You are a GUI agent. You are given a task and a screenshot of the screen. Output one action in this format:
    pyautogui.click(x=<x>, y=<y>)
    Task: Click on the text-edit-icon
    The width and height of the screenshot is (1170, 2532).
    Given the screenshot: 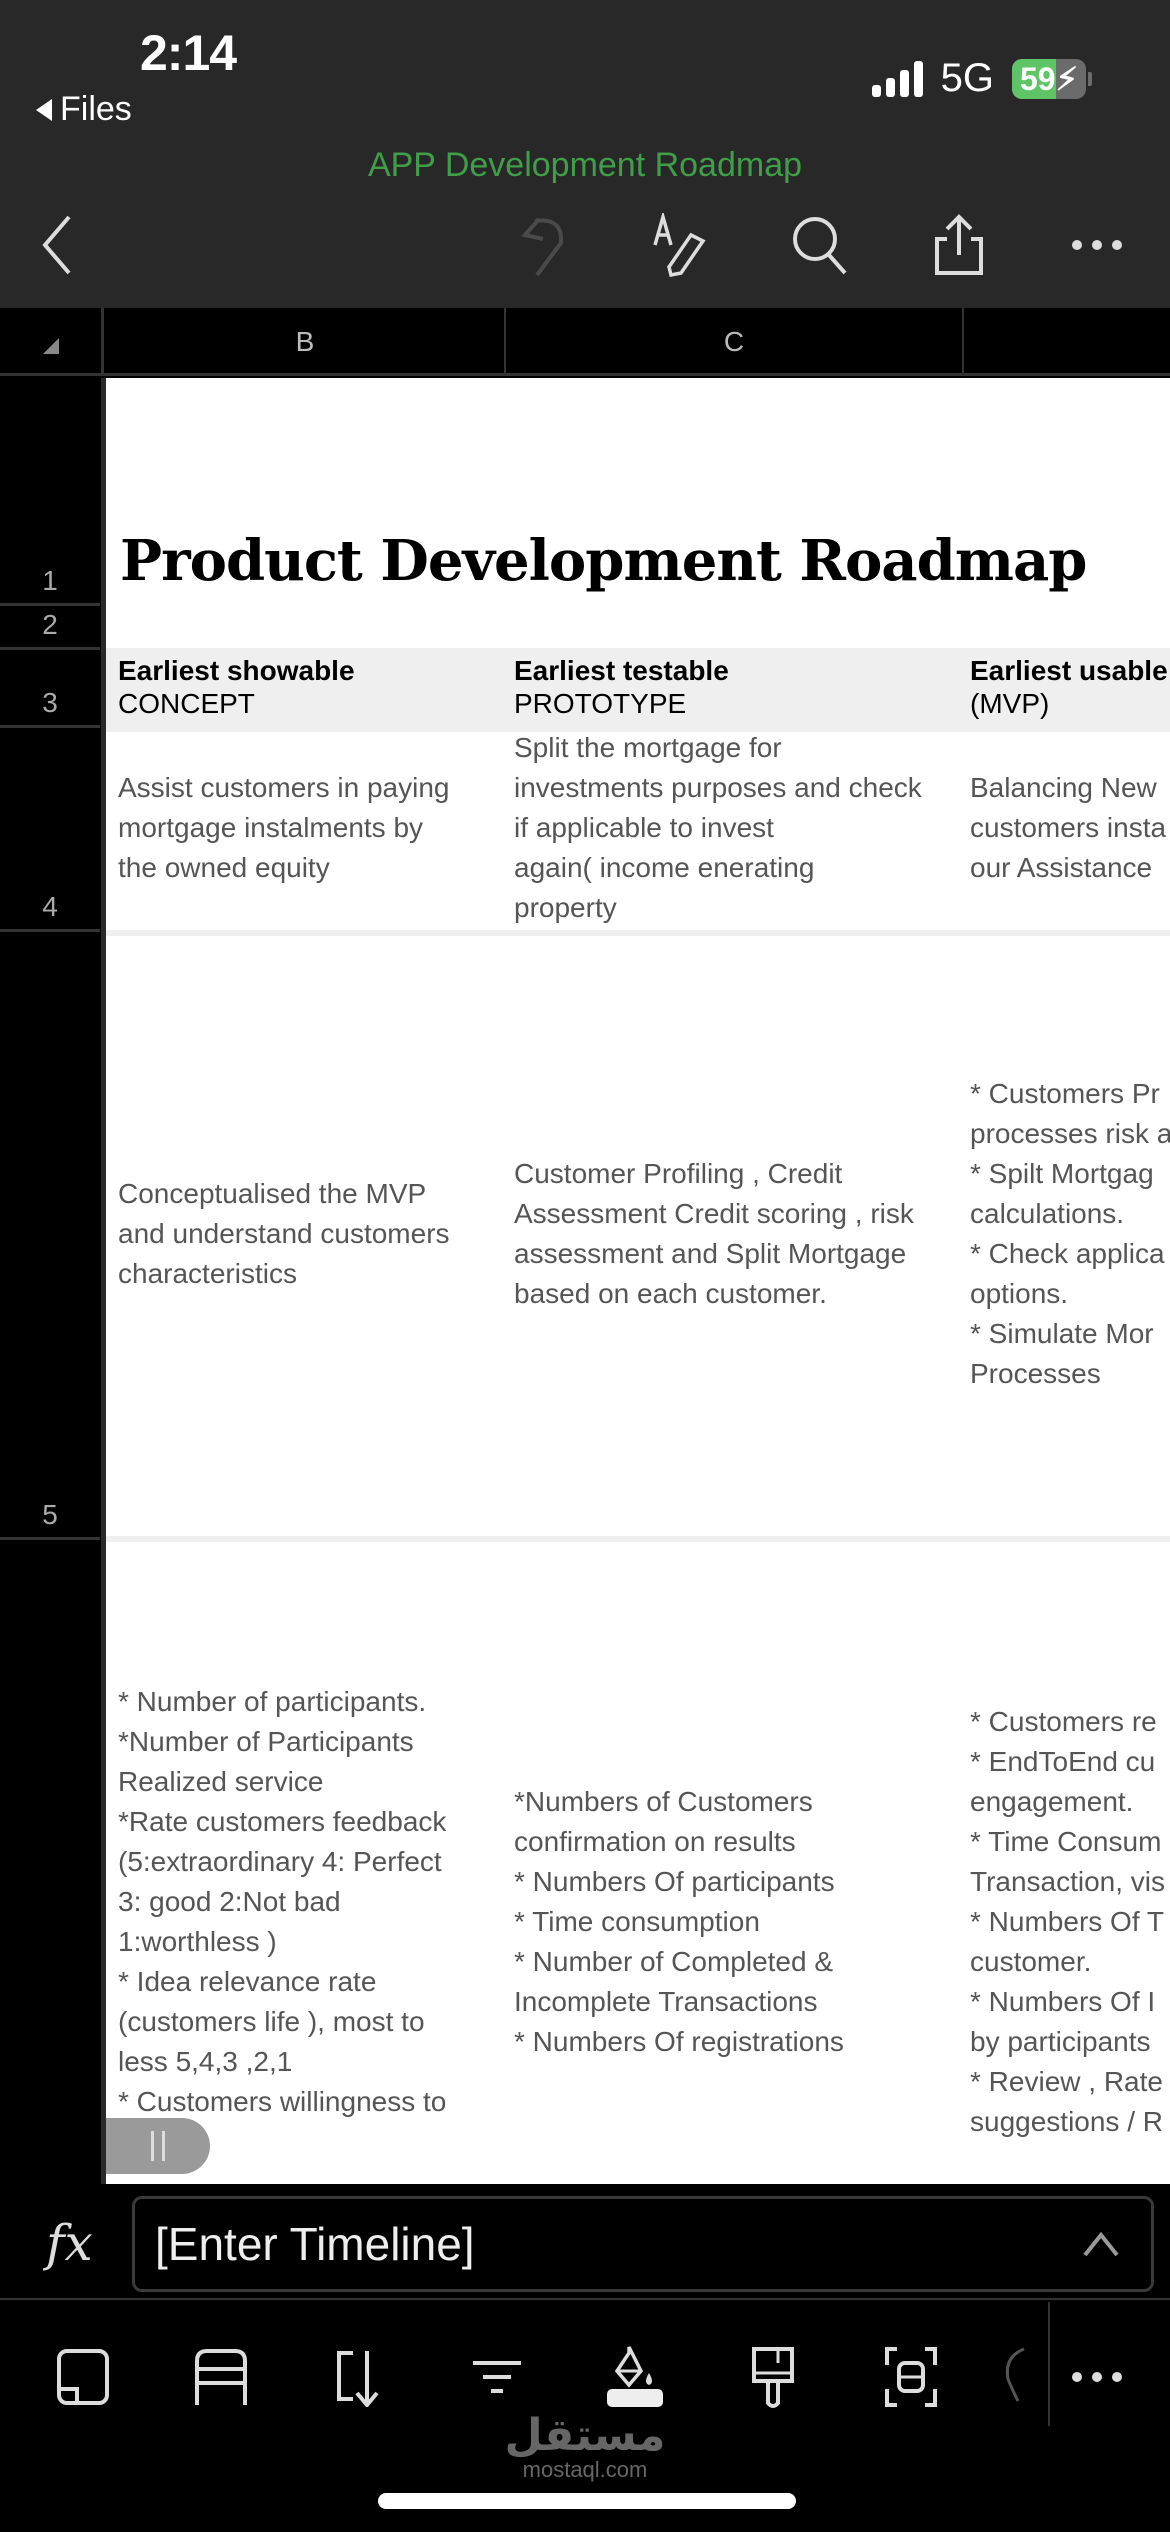 What is the action you would take?
    pyautogui.click(x=679, y=245)
    